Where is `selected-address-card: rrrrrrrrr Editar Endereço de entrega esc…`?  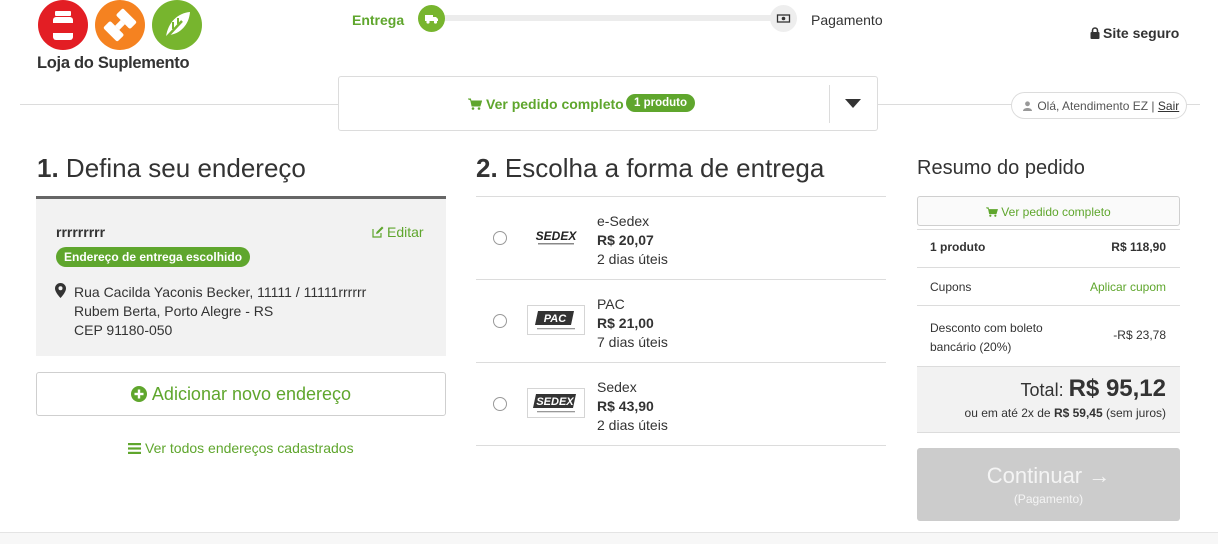 selected-address-card: rrrrrrrrr Editar Endereço de entrega esc… is located at coordinates (241, 276).